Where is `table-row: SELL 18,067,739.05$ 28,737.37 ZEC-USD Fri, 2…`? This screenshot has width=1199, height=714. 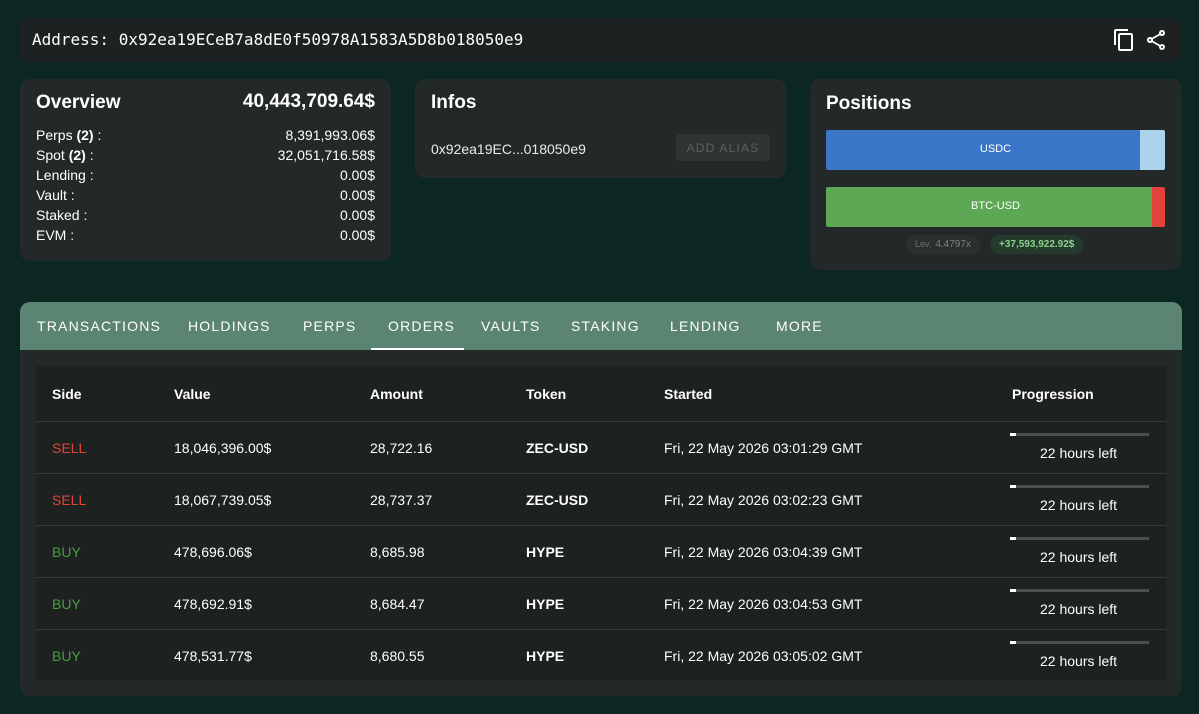 table-row: SELL 18,067,739.05$ 28,737.37 ZEC-USD Fri, 2… is located at coordinates (601, 499).